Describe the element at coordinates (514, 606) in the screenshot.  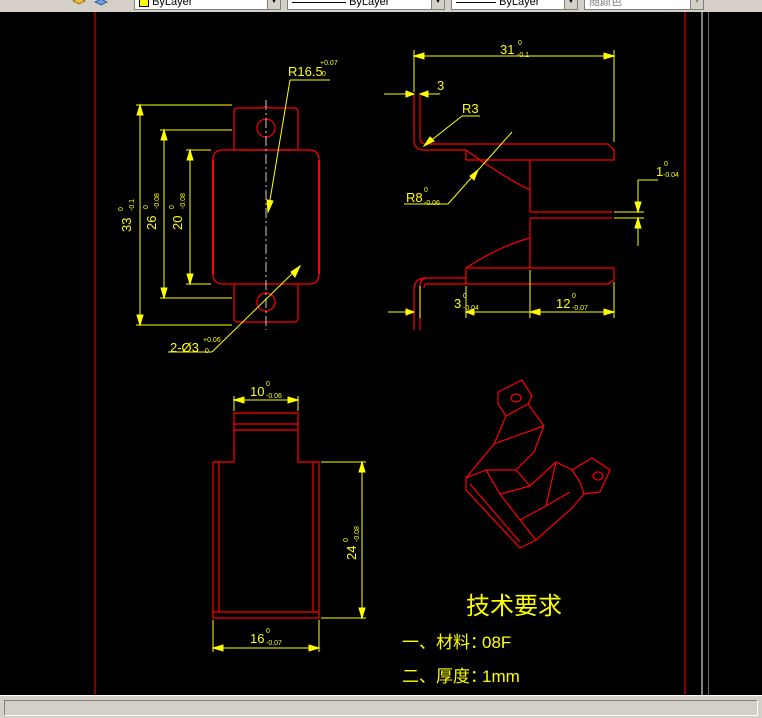
I see `notes-title: 技术要求` at that location.